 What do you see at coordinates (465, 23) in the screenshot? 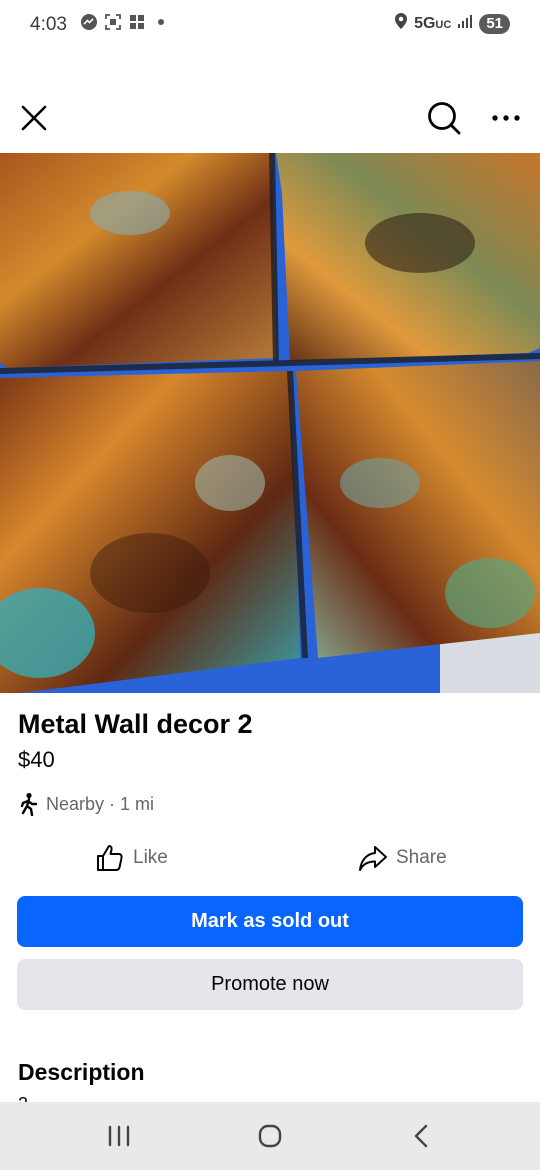
I see `signal-icon` at bounding box center [465, 23].